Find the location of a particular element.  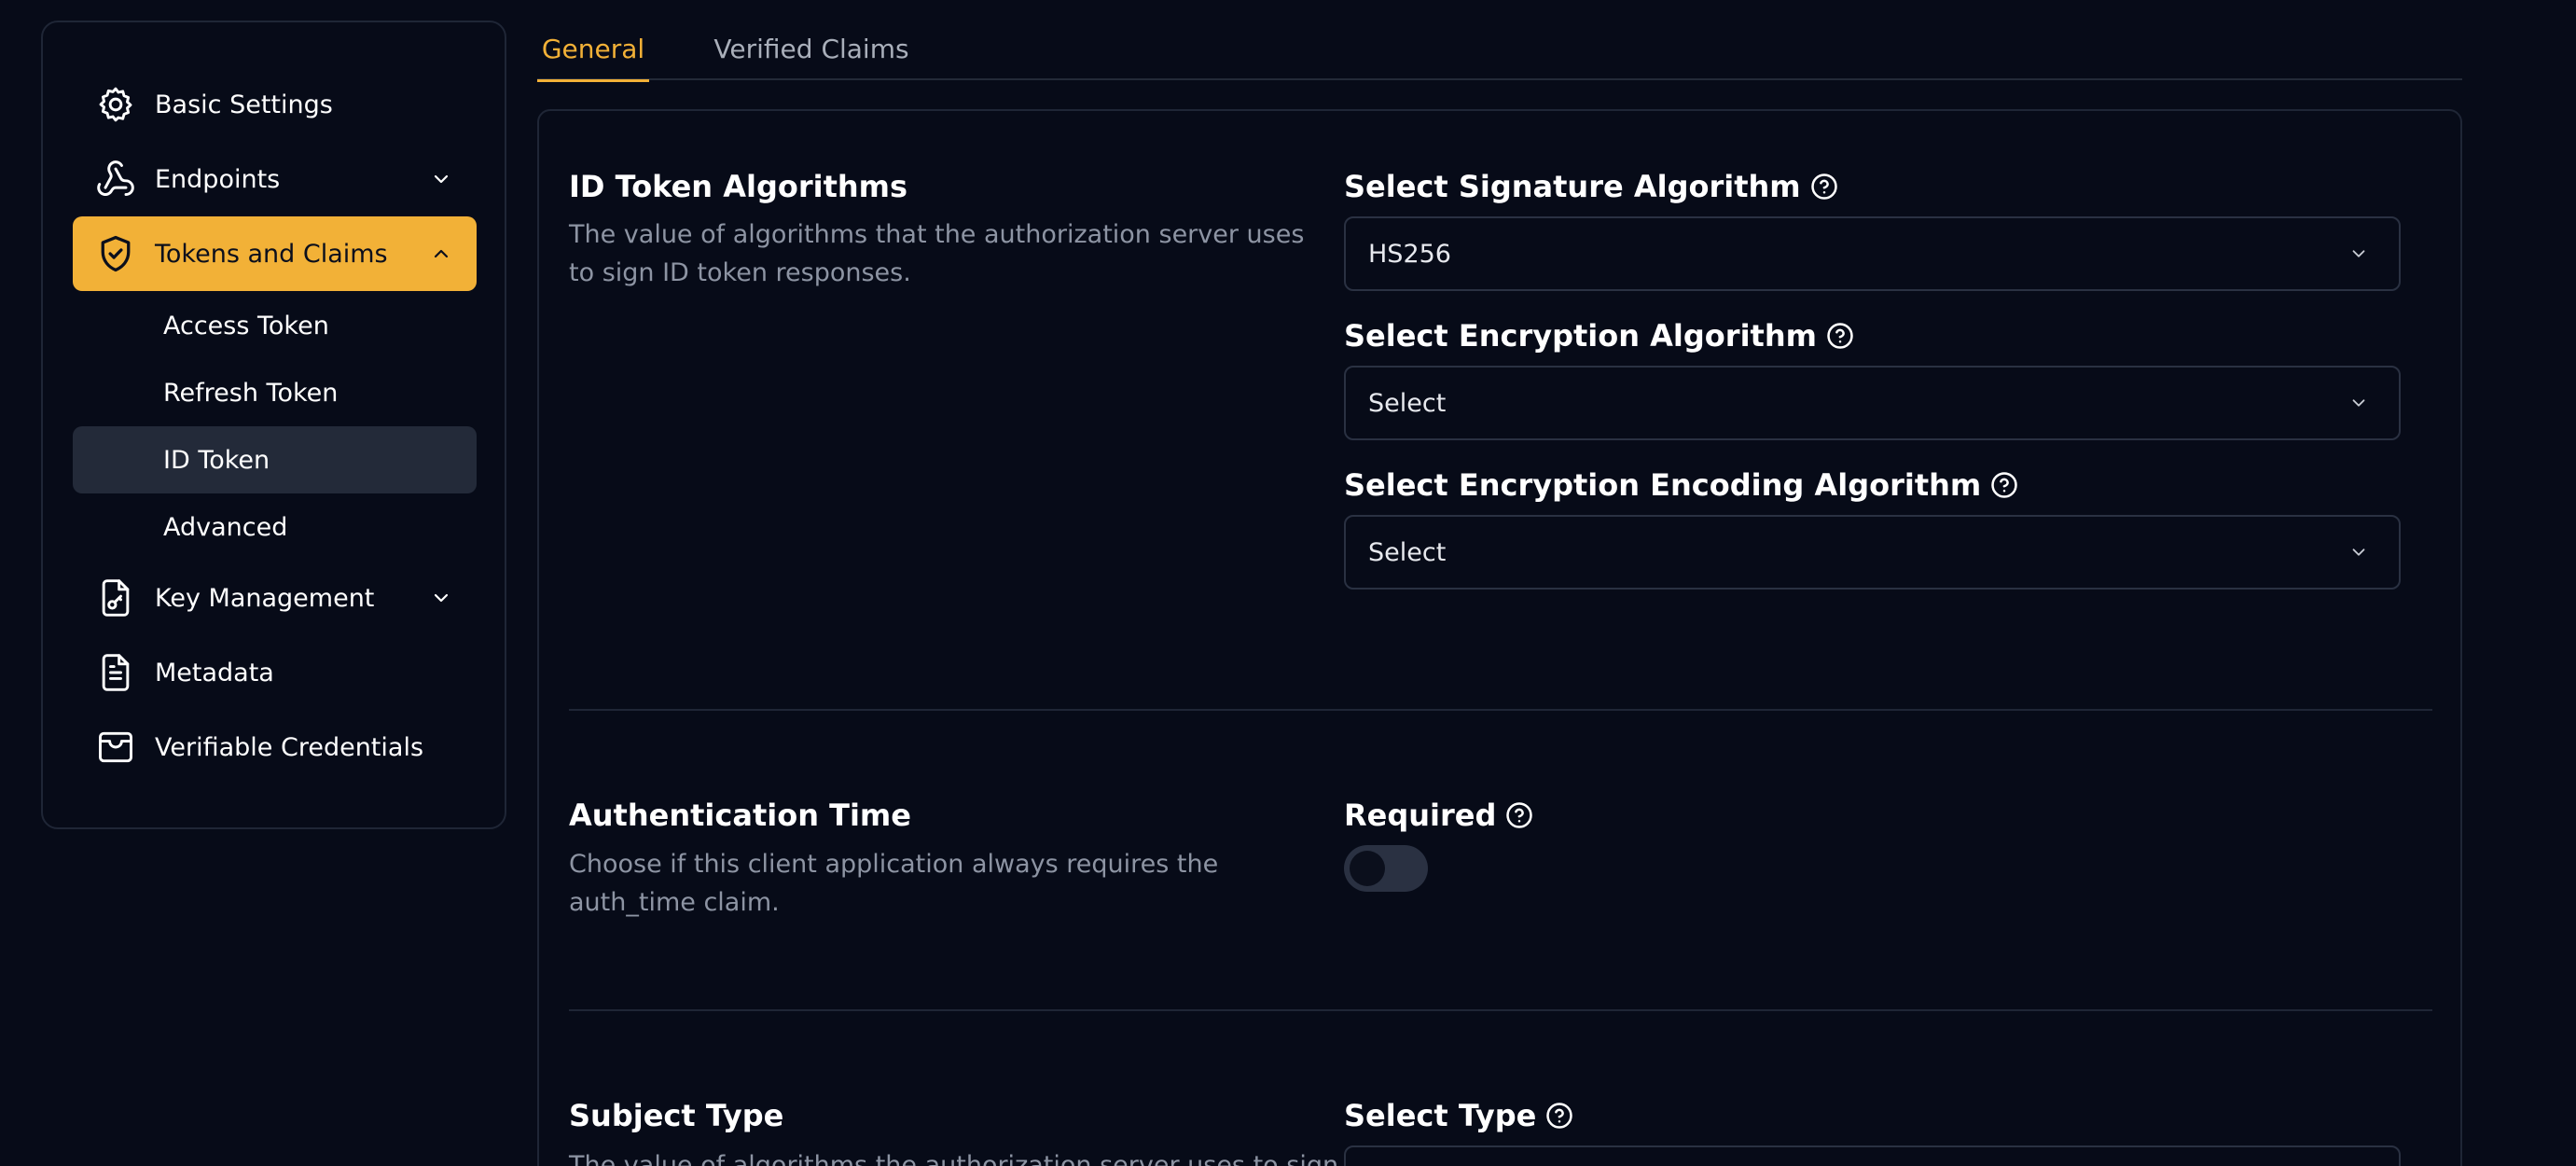

sidebar-item-endpoints: Endpoints is located at coordinates (275, 179).